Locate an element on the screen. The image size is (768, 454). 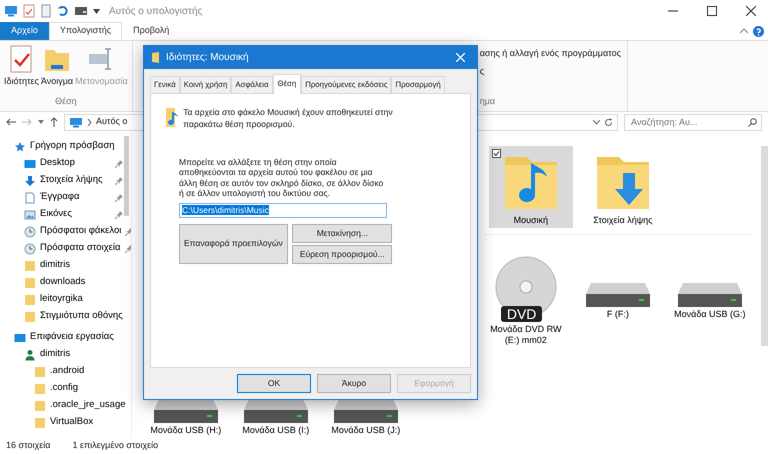
reset-button: Επαναφορά προεπιλογών is located at coordinates (233, 244).